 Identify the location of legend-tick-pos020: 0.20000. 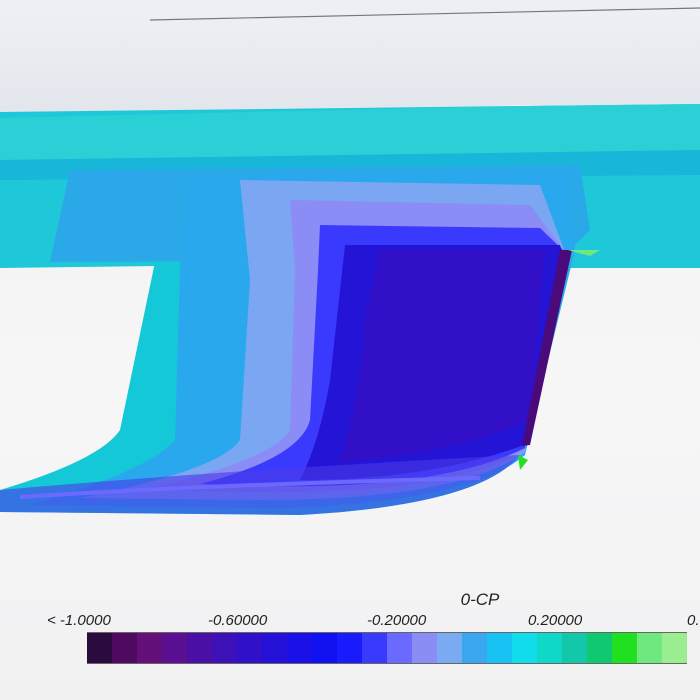
(555, 620).